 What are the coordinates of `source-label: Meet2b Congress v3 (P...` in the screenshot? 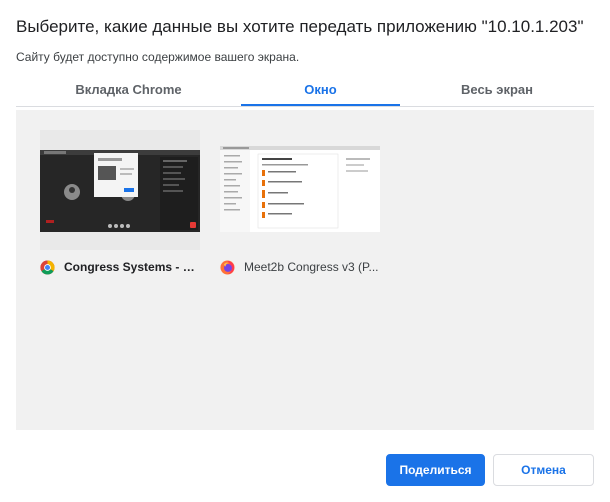 It's located at (311, 267).